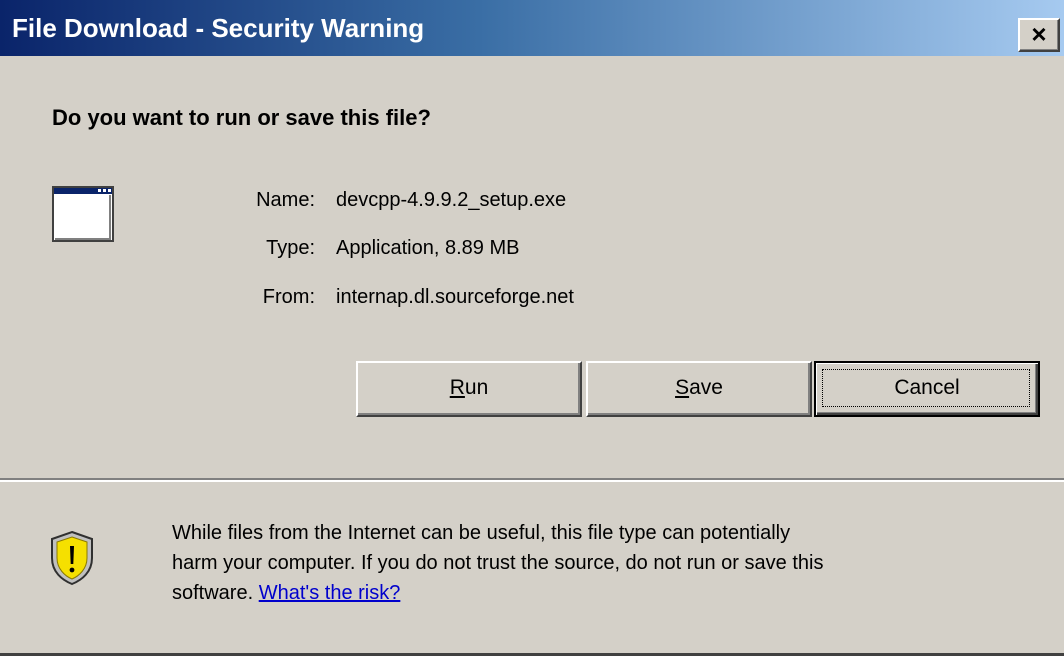 The width and height of the screenshot is (1064, 656). What do you see at coordinates (476, 387) in the screenshot?
I see `run-label: un` at bounding box center [476, 387].